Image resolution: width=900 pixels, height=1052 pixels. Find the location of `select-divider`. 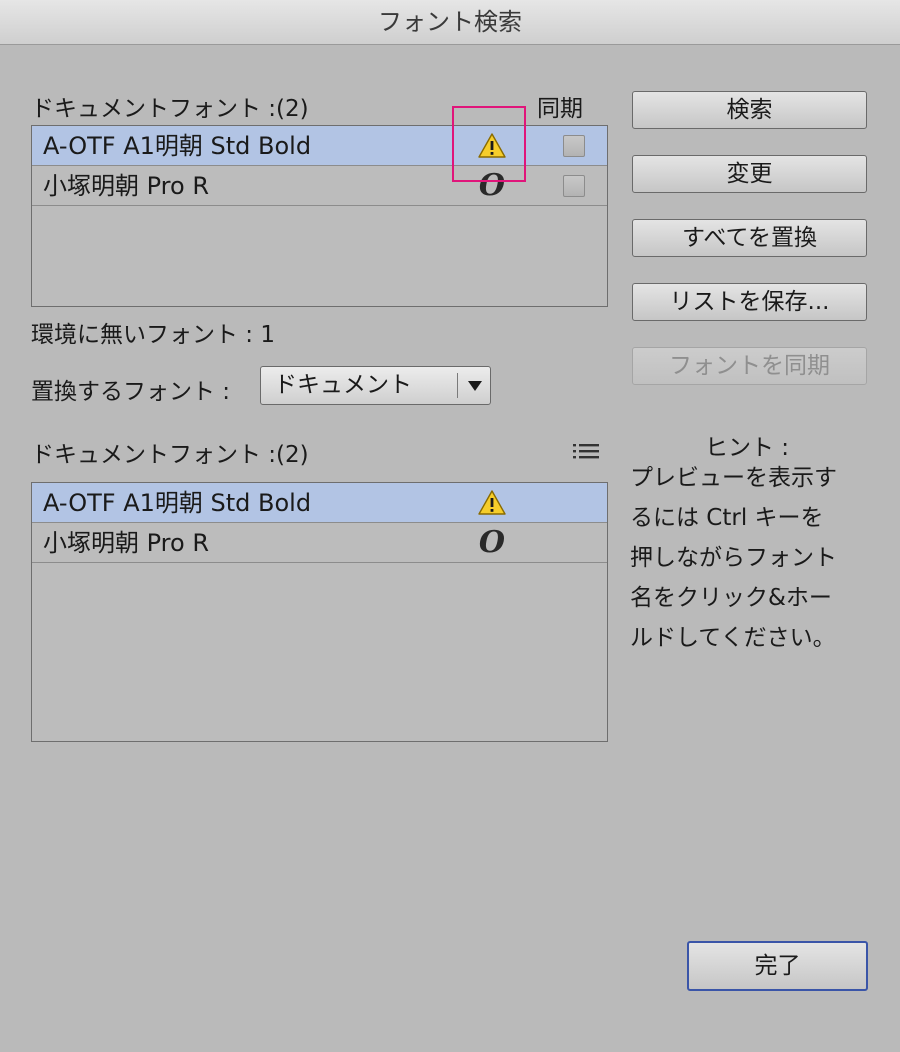

select-divider is located at coordinates (457, 385).